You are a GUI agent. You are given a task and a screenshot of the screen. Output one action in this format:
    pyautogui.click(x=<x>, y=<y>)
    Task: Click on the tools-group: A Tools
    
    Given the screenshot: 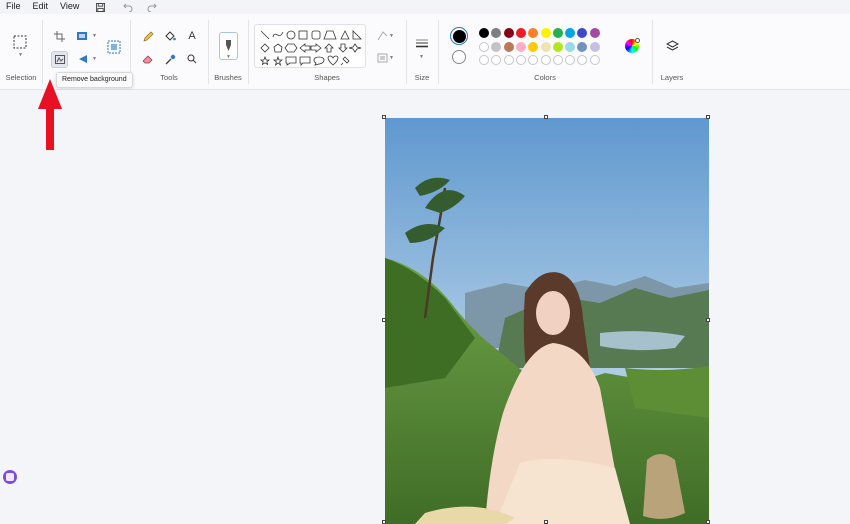 What is the action you would take?
    pyautogui.click(x=169, y=52)
    